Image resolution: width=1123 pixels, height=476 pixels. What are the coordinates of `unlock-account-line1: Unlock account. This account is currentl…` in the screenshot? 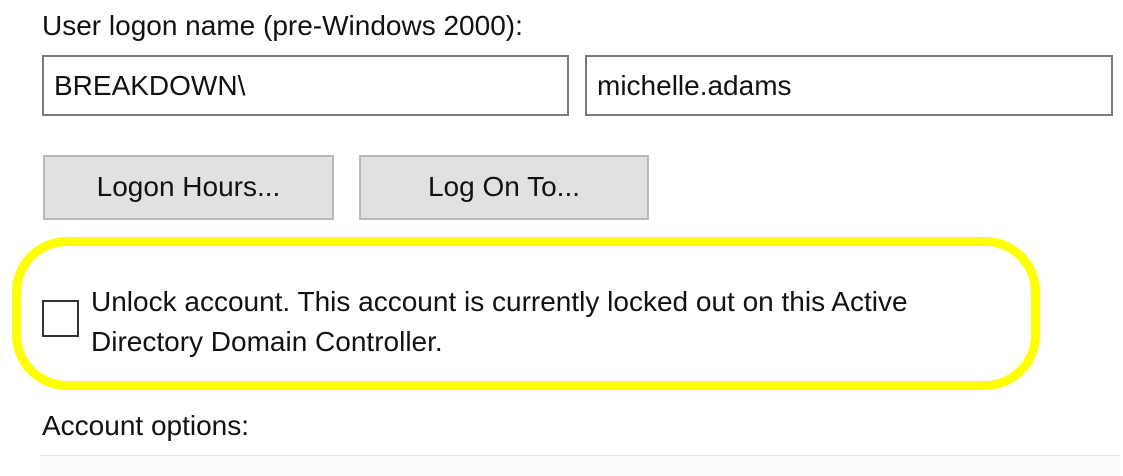 It's located at (499, 301).